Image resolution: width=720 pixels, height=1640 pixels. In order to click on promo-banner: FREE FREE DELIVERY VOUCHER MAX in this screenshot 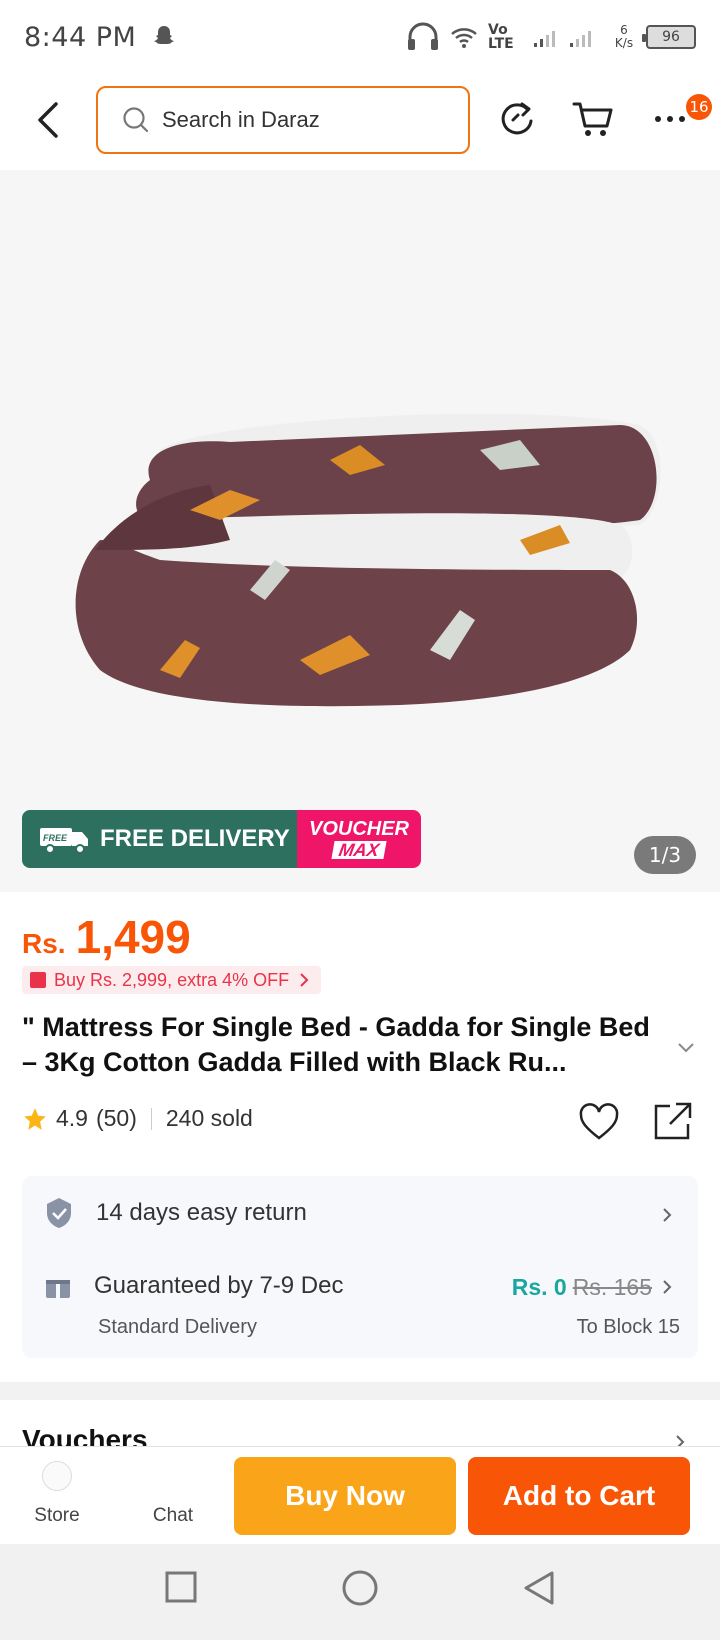, I will do `click(221, 839)`.